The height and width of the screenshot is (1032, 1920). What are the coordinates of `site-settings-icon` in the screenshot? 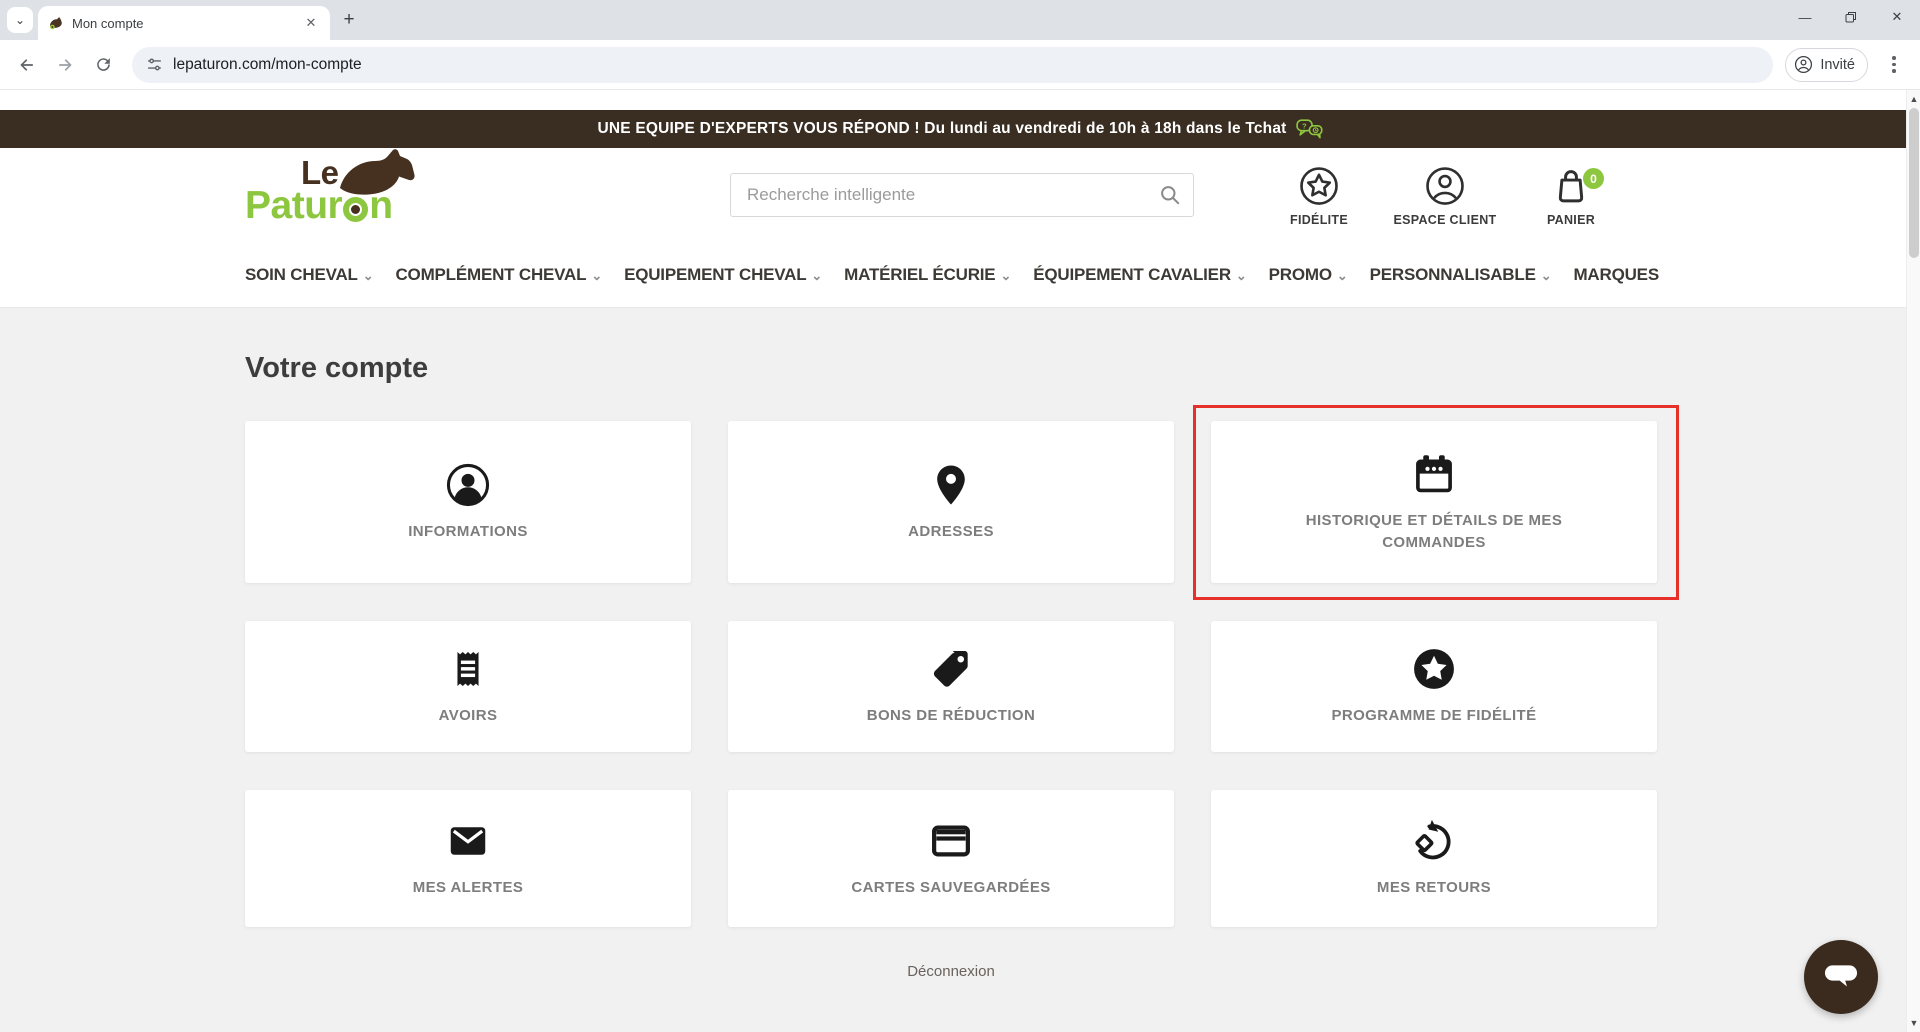 It's located at (154, 64).